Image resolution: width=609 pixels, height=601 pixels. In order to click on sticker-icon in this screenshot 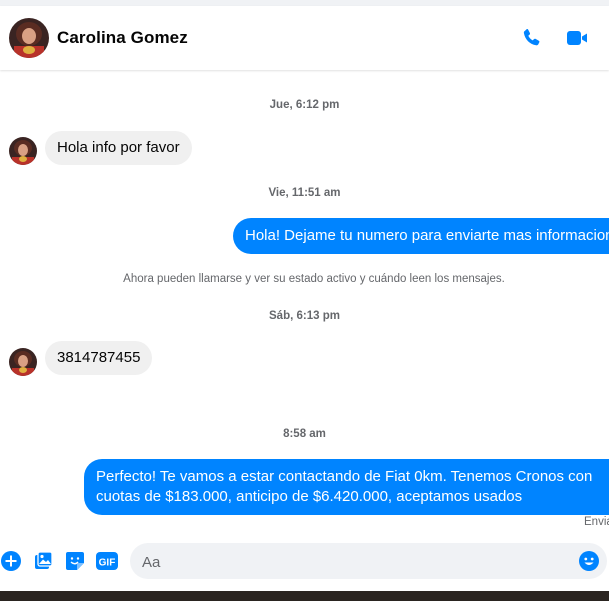, I will do `click(75, 561)`.